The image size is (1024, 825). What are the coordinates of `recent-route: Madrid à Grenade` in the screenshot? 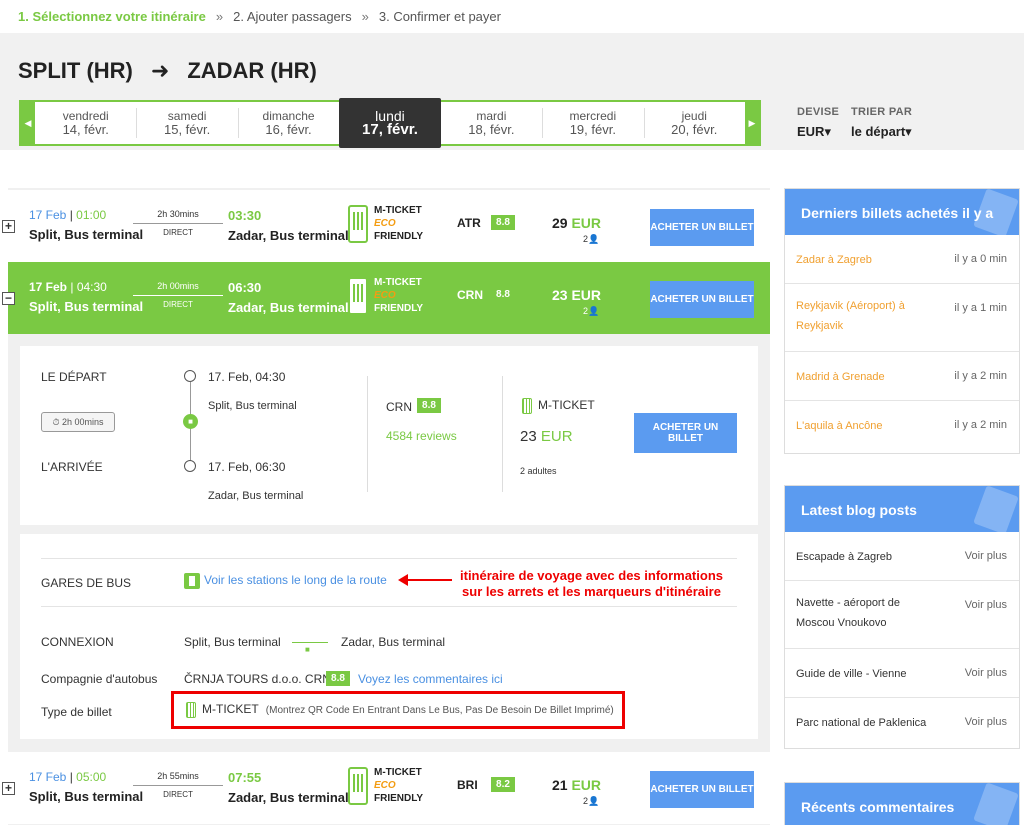 It's located at (840, 377).